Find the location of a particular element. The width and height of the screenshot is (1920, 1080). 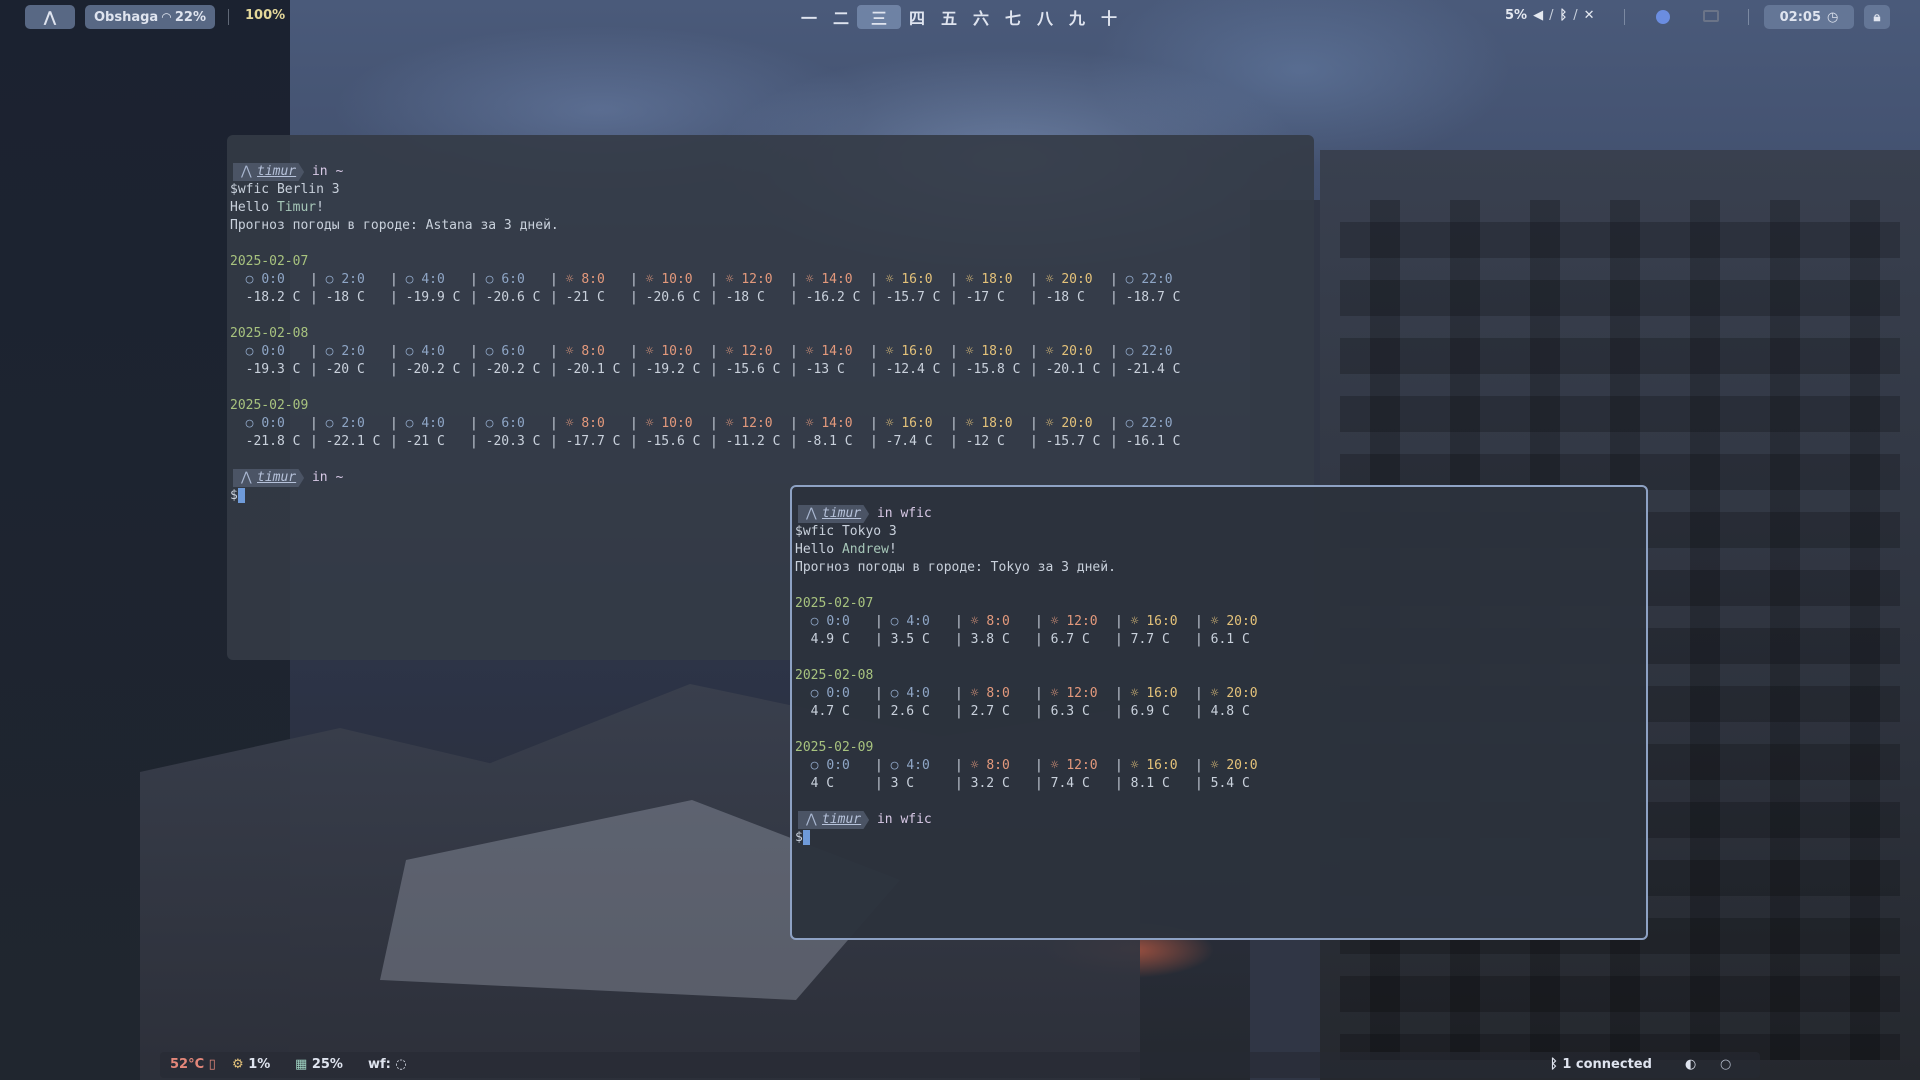

workspace-10: 十 is located at coordinates (1109, 17).